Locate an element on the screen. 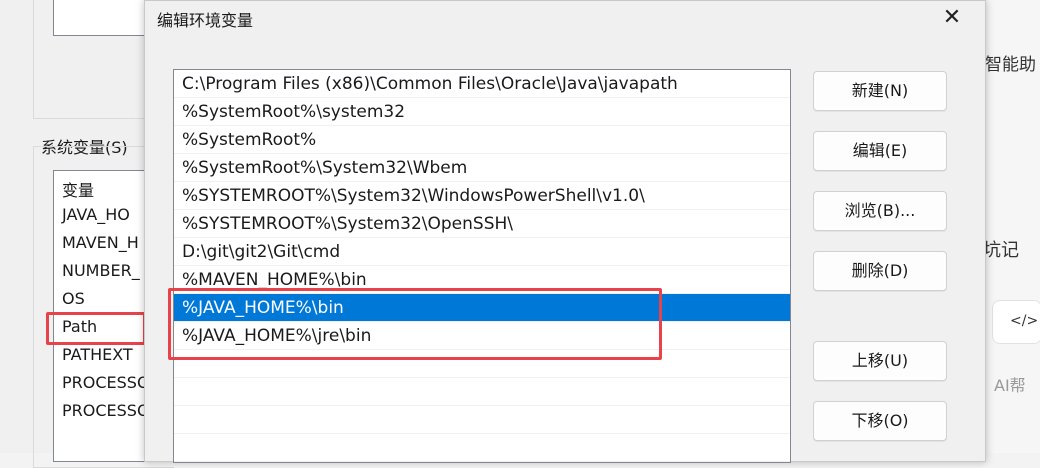 This screenshot has width=1040, height=468. column-header-variable: 变量 is located at coordinates (78, 189).